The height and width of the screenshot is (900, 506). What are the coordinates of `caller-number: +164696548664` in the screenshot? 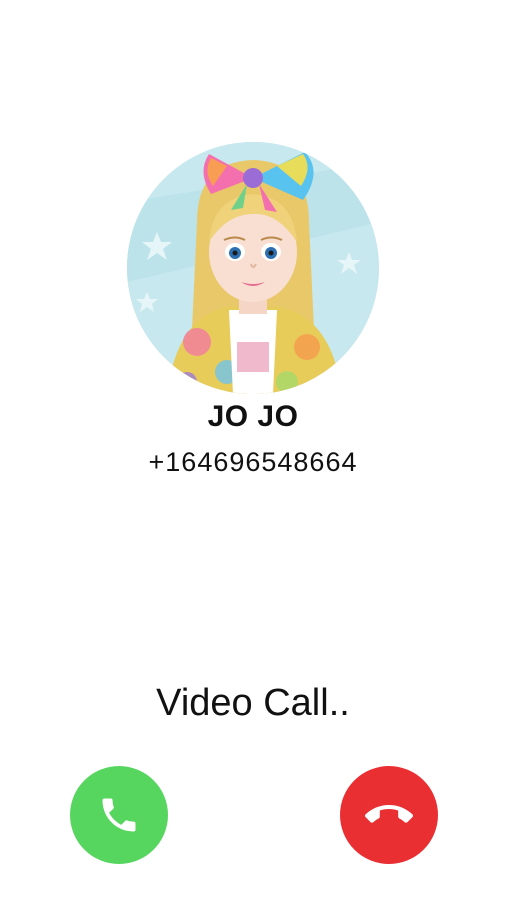 It's located at (253, 462).